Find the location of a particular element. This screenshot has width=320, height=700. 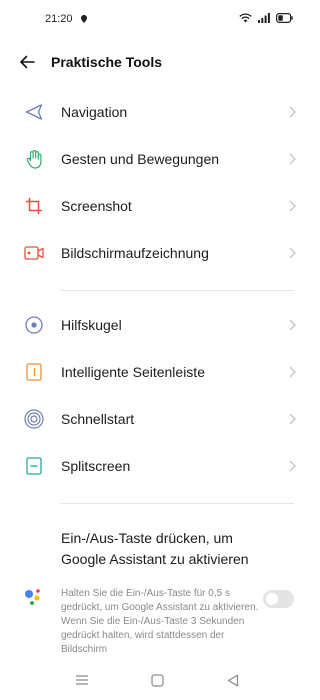

back-button is located at coordinates (27, 62).